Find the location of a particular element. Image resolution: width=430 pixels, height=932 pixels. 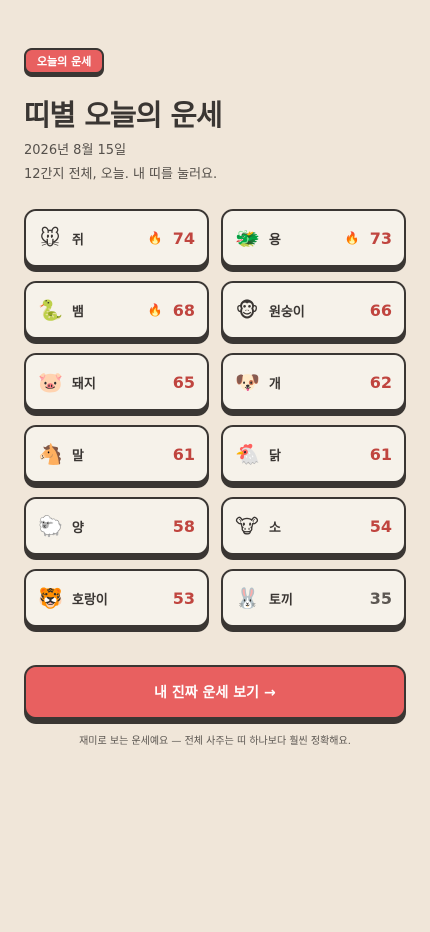

subtitle-text: 12간지 전체, 오늘. 내 띠를 눌러요. is located at coordinates (121, 174).